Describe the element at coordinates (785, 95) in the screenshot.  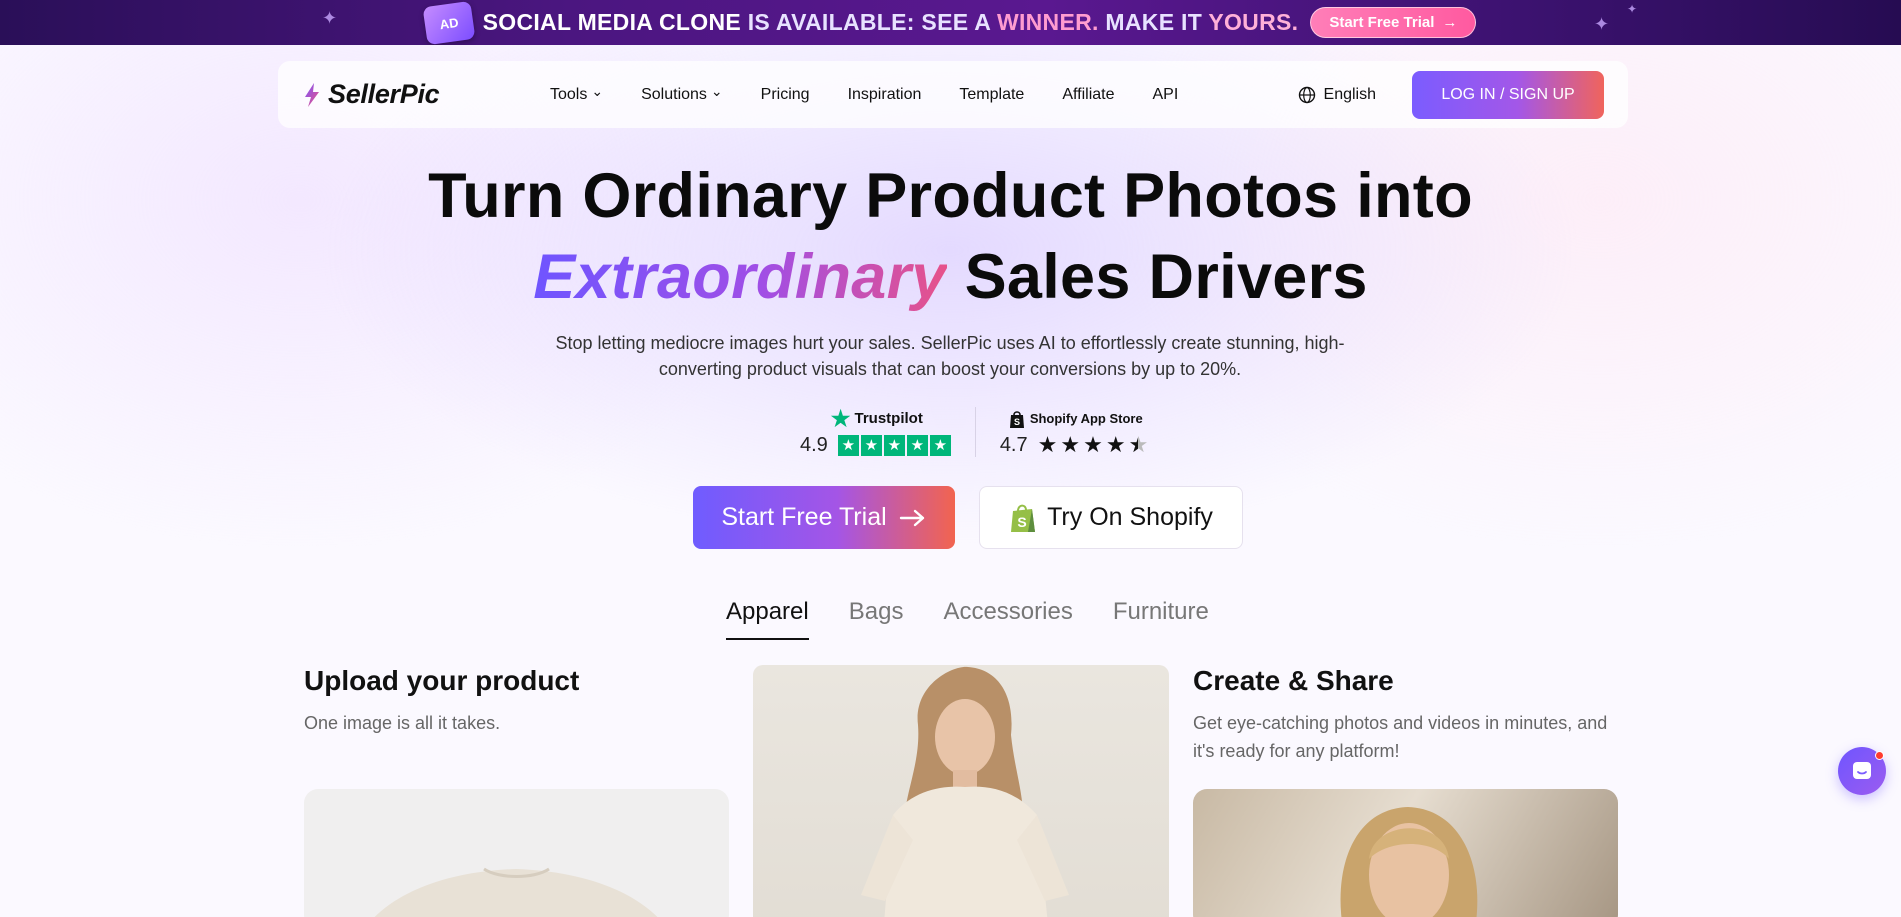
I see `nav-item-pricing: Pricing` at that location.